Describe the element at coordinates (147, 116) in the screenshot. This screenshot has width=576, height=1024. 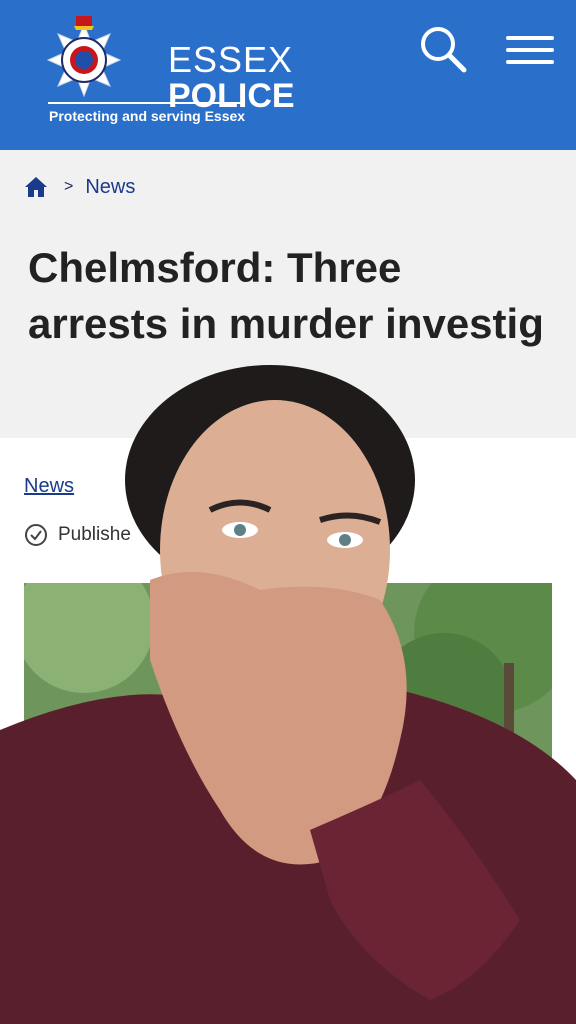
I see `tagline: Protecting and serving Essex` at that location.